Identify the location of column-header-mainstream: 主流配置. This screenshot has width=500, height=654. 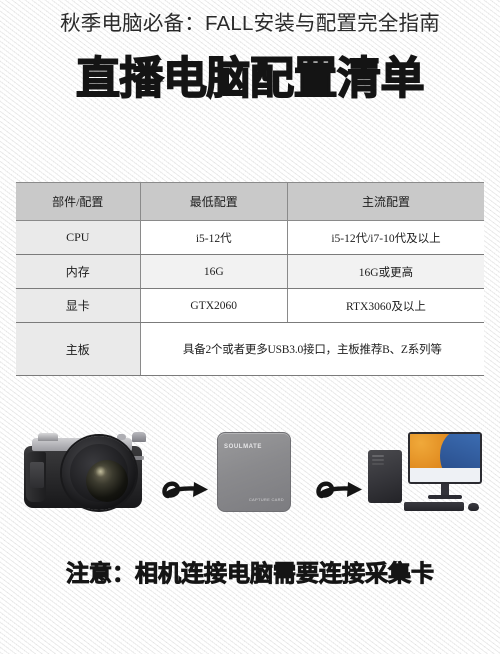
(385, 201).